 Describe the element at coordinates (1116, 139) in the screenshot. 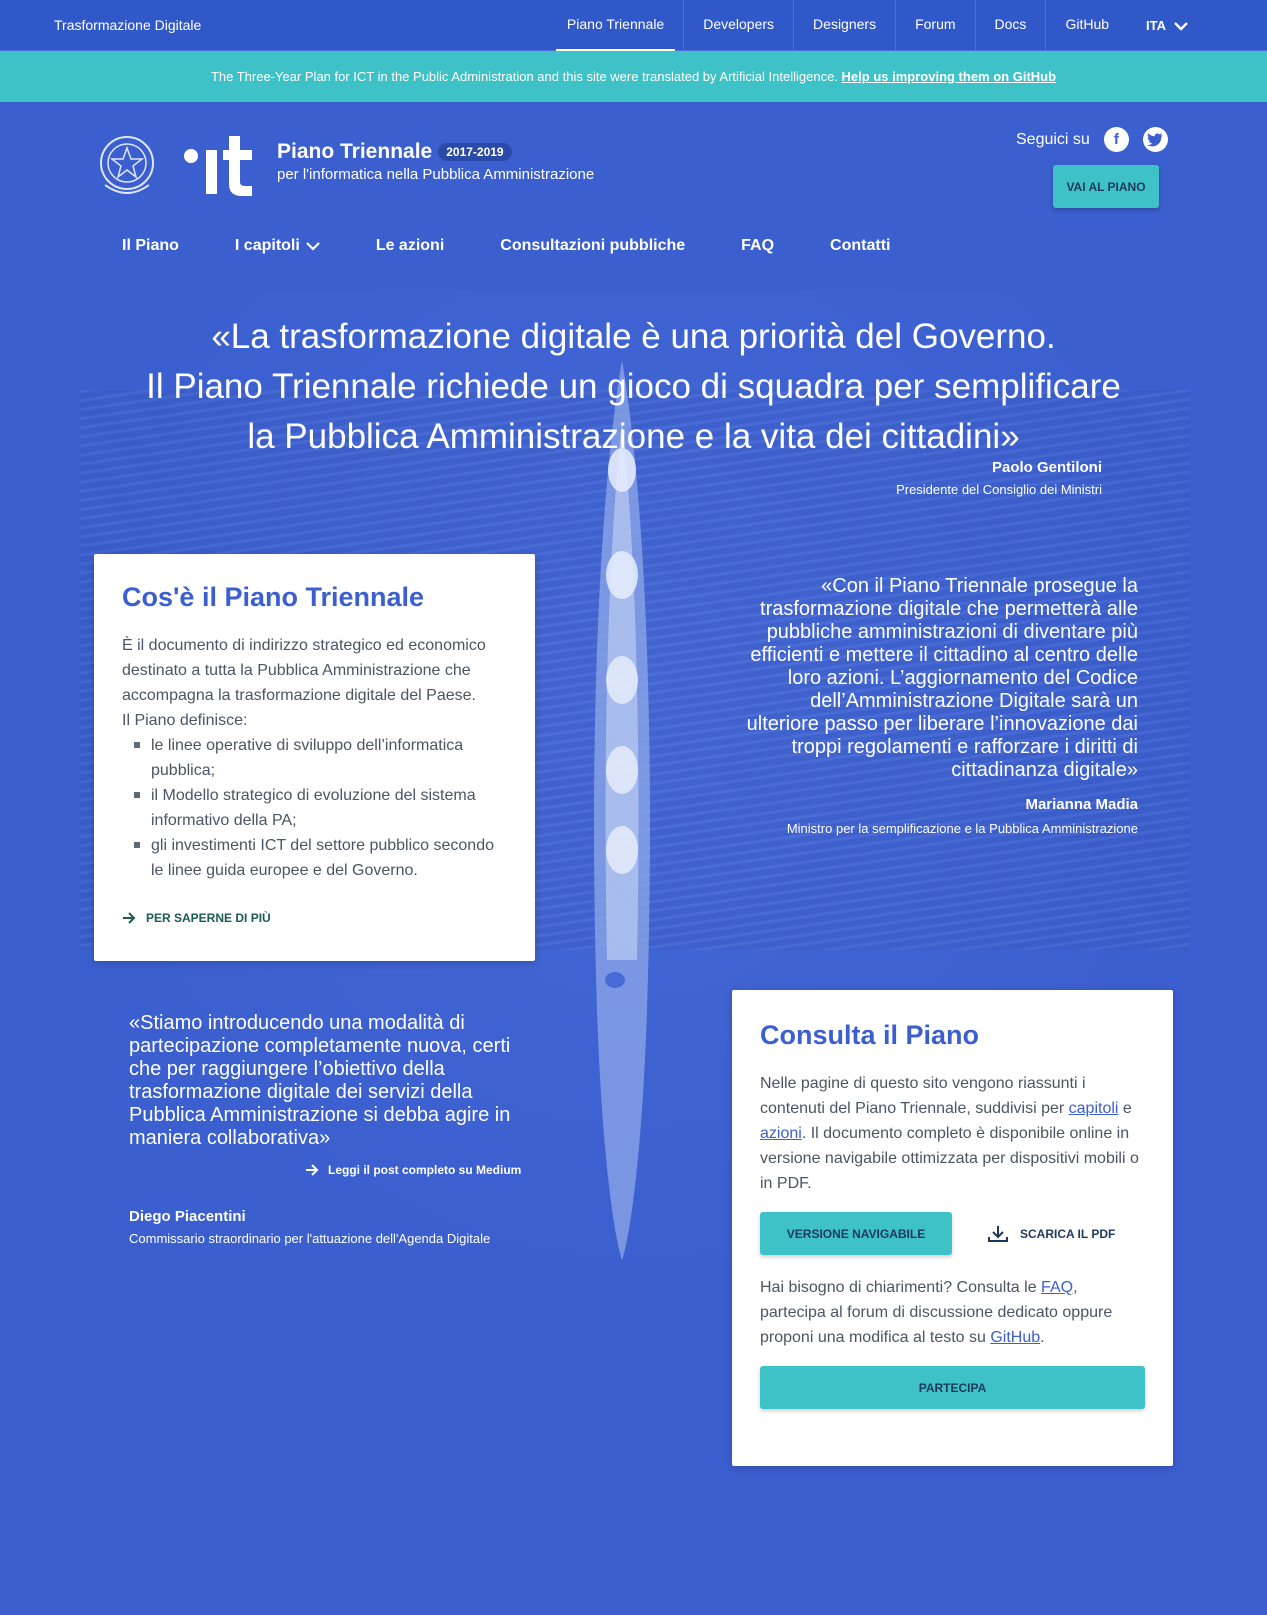

I see `facebook-icon: f` at that location.